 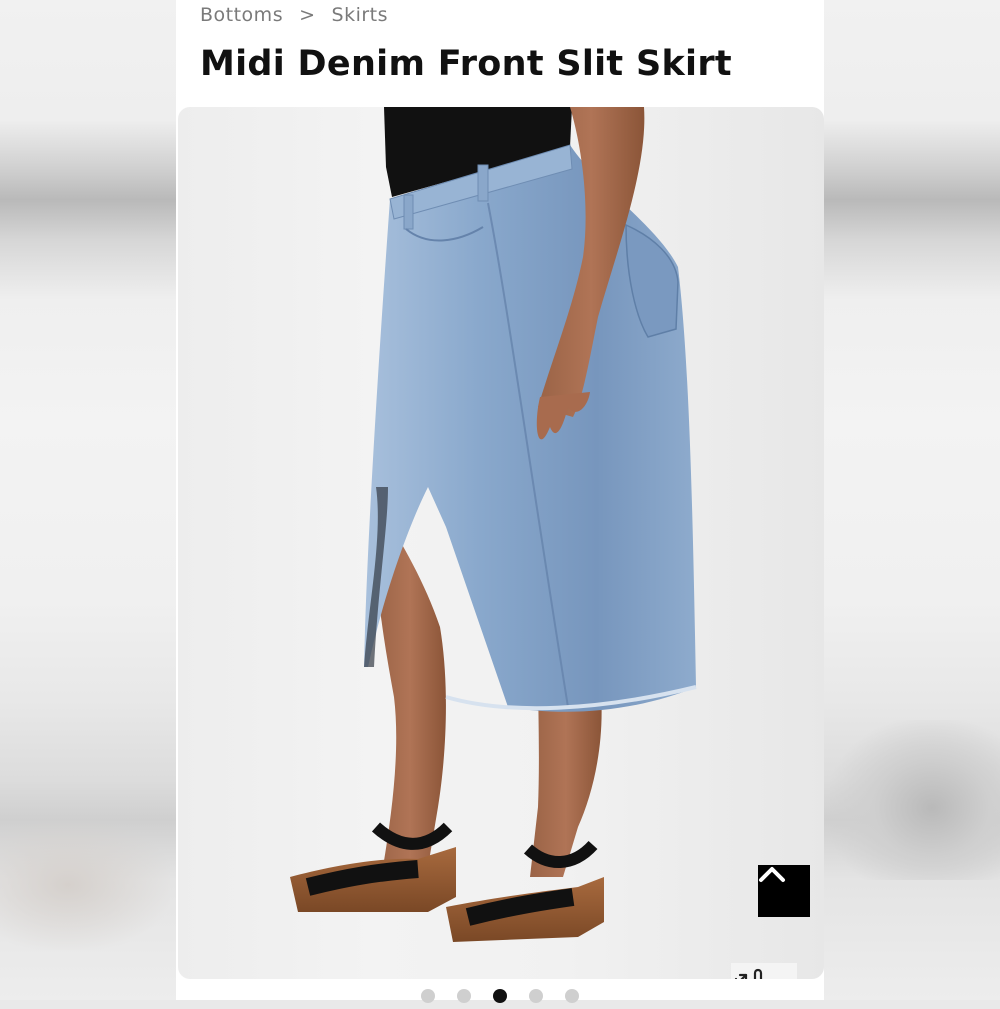 I want to click on breadcrumb-skirts: Skirts, so click(x=360, y=15).